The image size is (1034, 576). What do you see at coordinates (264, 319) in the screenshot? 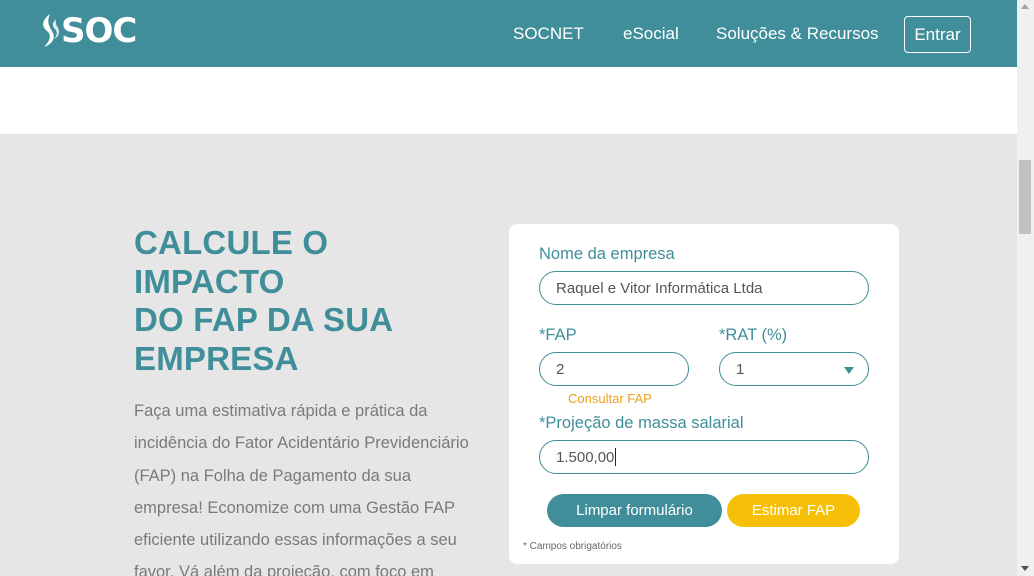
I see `headline-line: DO FAP DA SUA` at bounding box center [264, 319].